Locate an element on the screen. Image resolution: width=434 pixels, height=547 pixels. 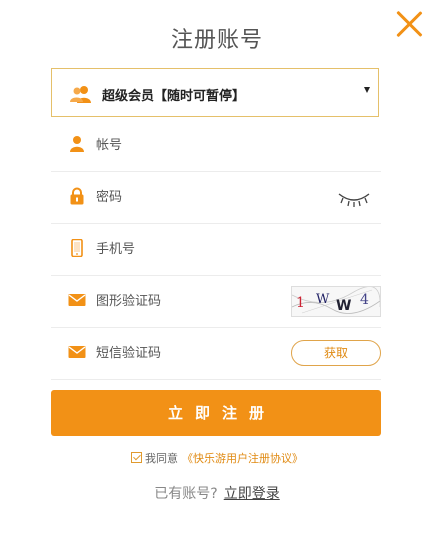
agreement: 我同意 《快乐游用户注册协议》 is located at coordinates (217, 458).